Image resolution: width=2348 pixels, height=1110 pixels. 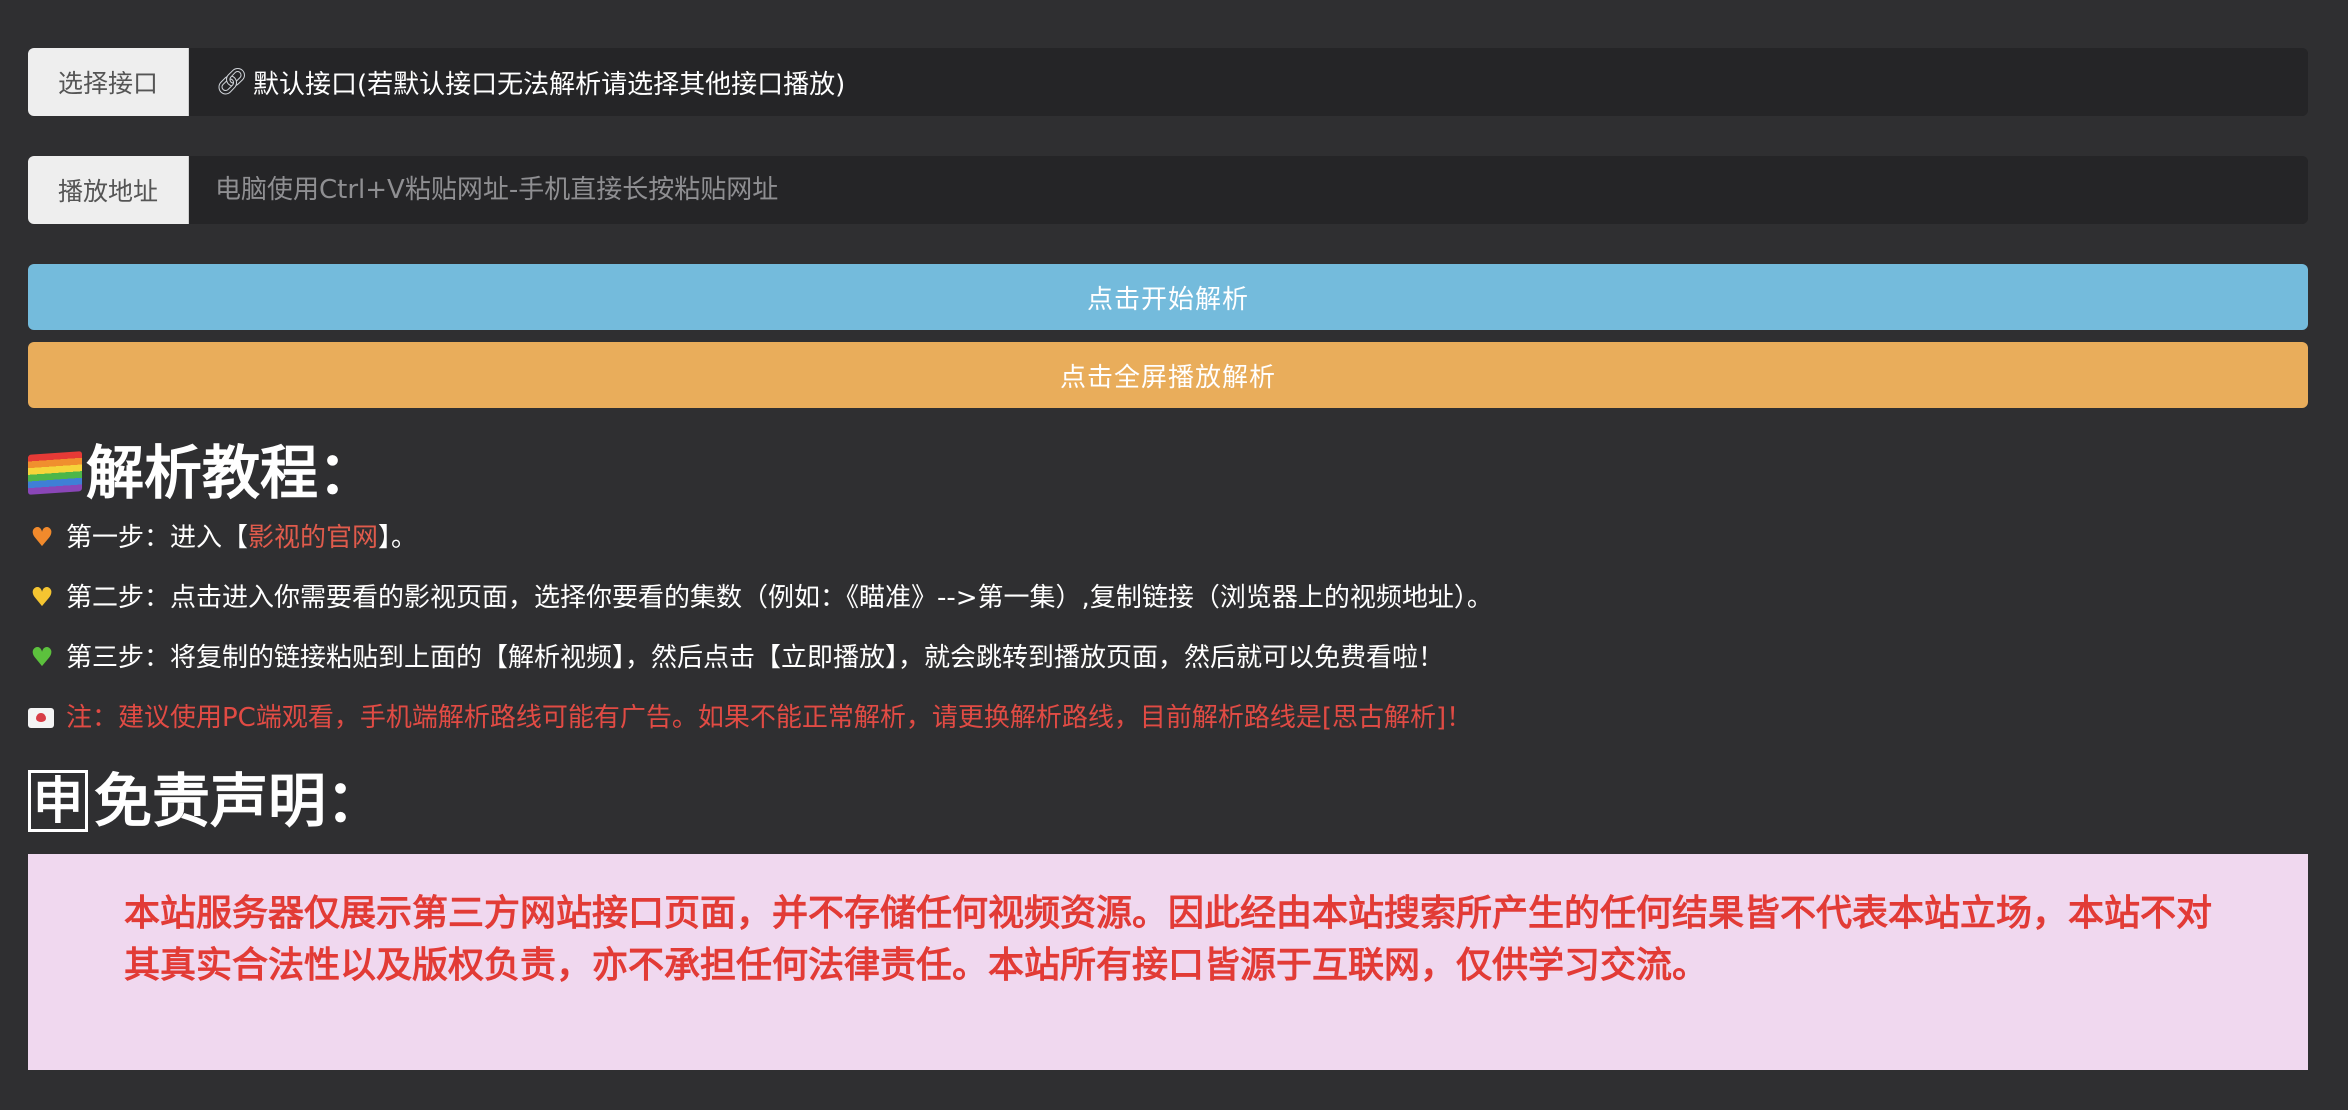 I want to click on play-address-field, so click(x=1248, y=190).